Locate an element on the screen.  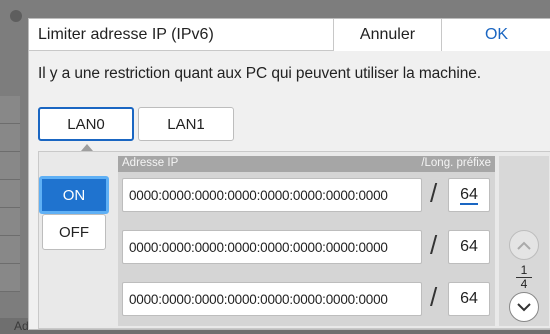
scroll-pager: 1 4 is located at coordinates (524, 241).